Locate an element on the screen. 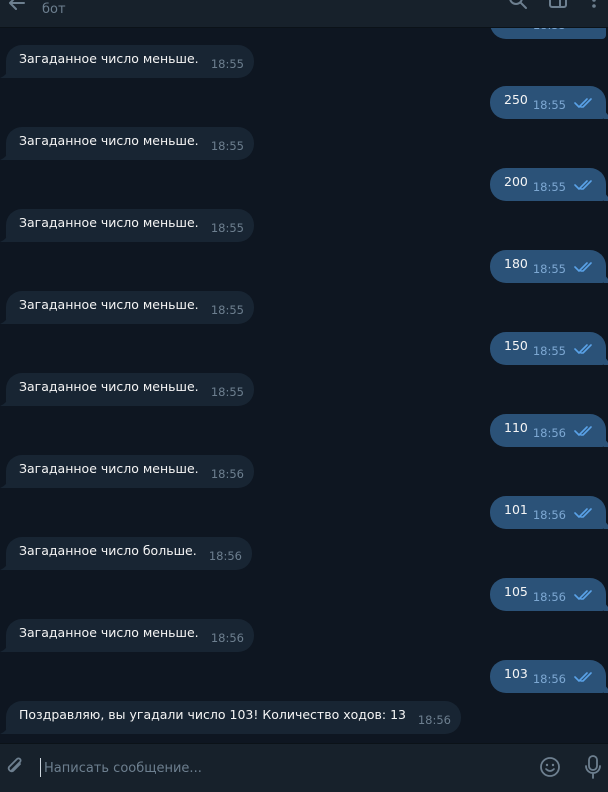 Image resolution: width=608 pixels, height=792 pixels. chat-subtitle: бот is located at coordinates (54, 9).